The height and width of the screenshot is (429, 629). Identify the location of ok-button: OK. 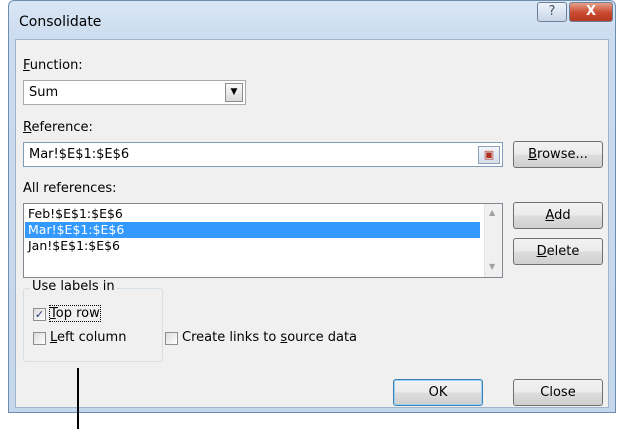
(438, 392).